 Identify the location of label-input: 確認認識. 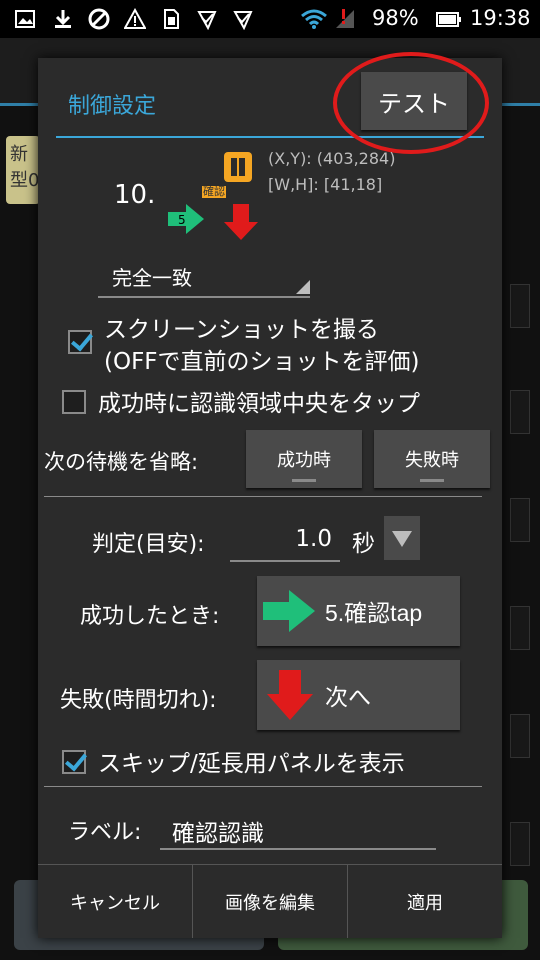
(298, 829).